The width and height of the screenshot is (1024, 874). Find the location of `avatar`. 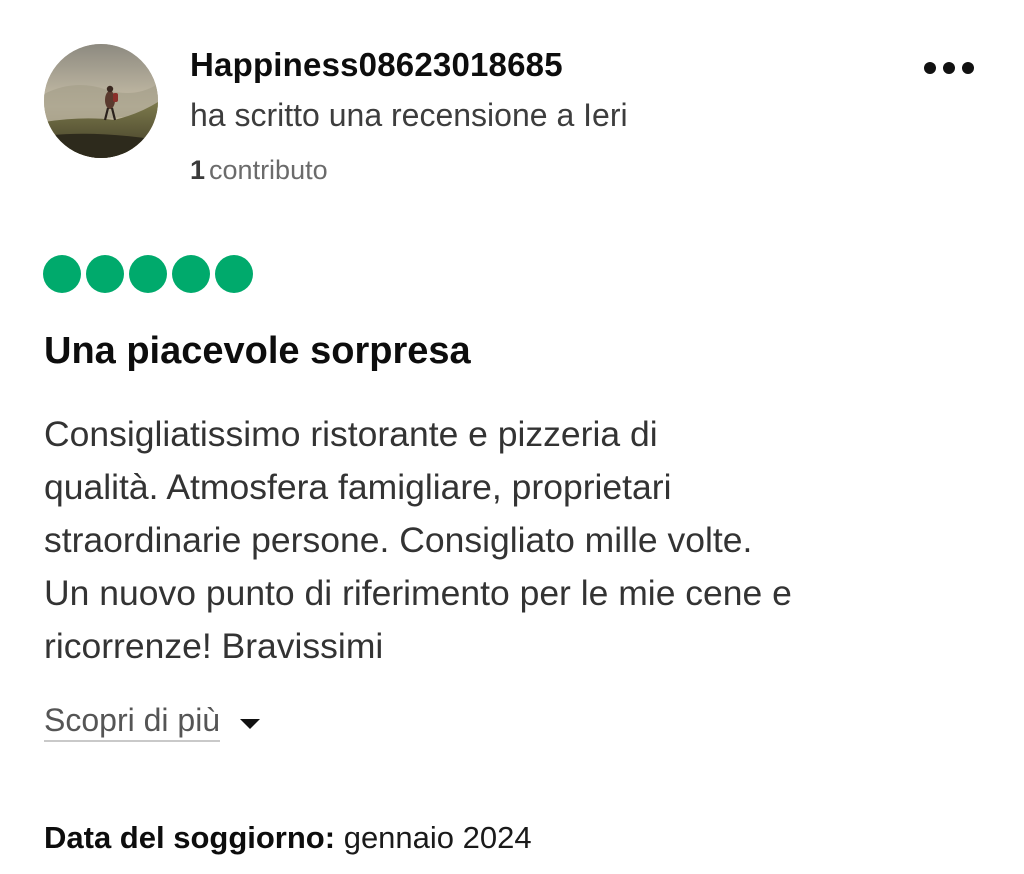

avatar is located at coordinates (101, 101).